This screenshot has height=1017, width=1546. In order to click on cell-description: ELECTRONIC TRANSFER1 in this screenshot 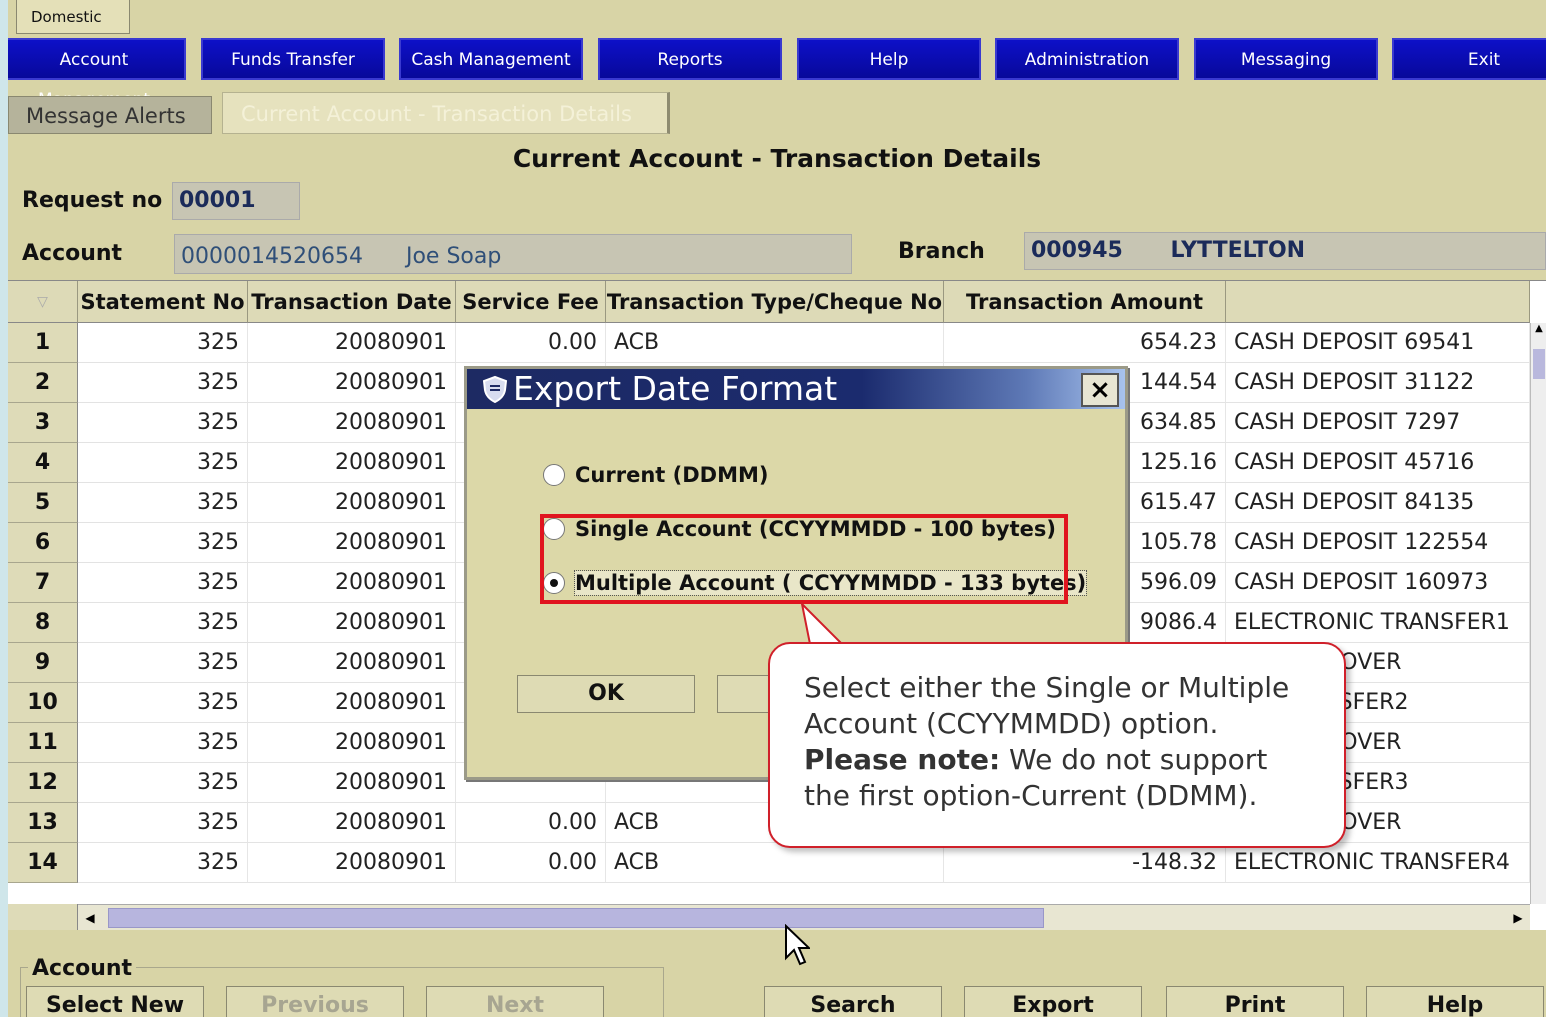, I will do `click(1378, 623)`.